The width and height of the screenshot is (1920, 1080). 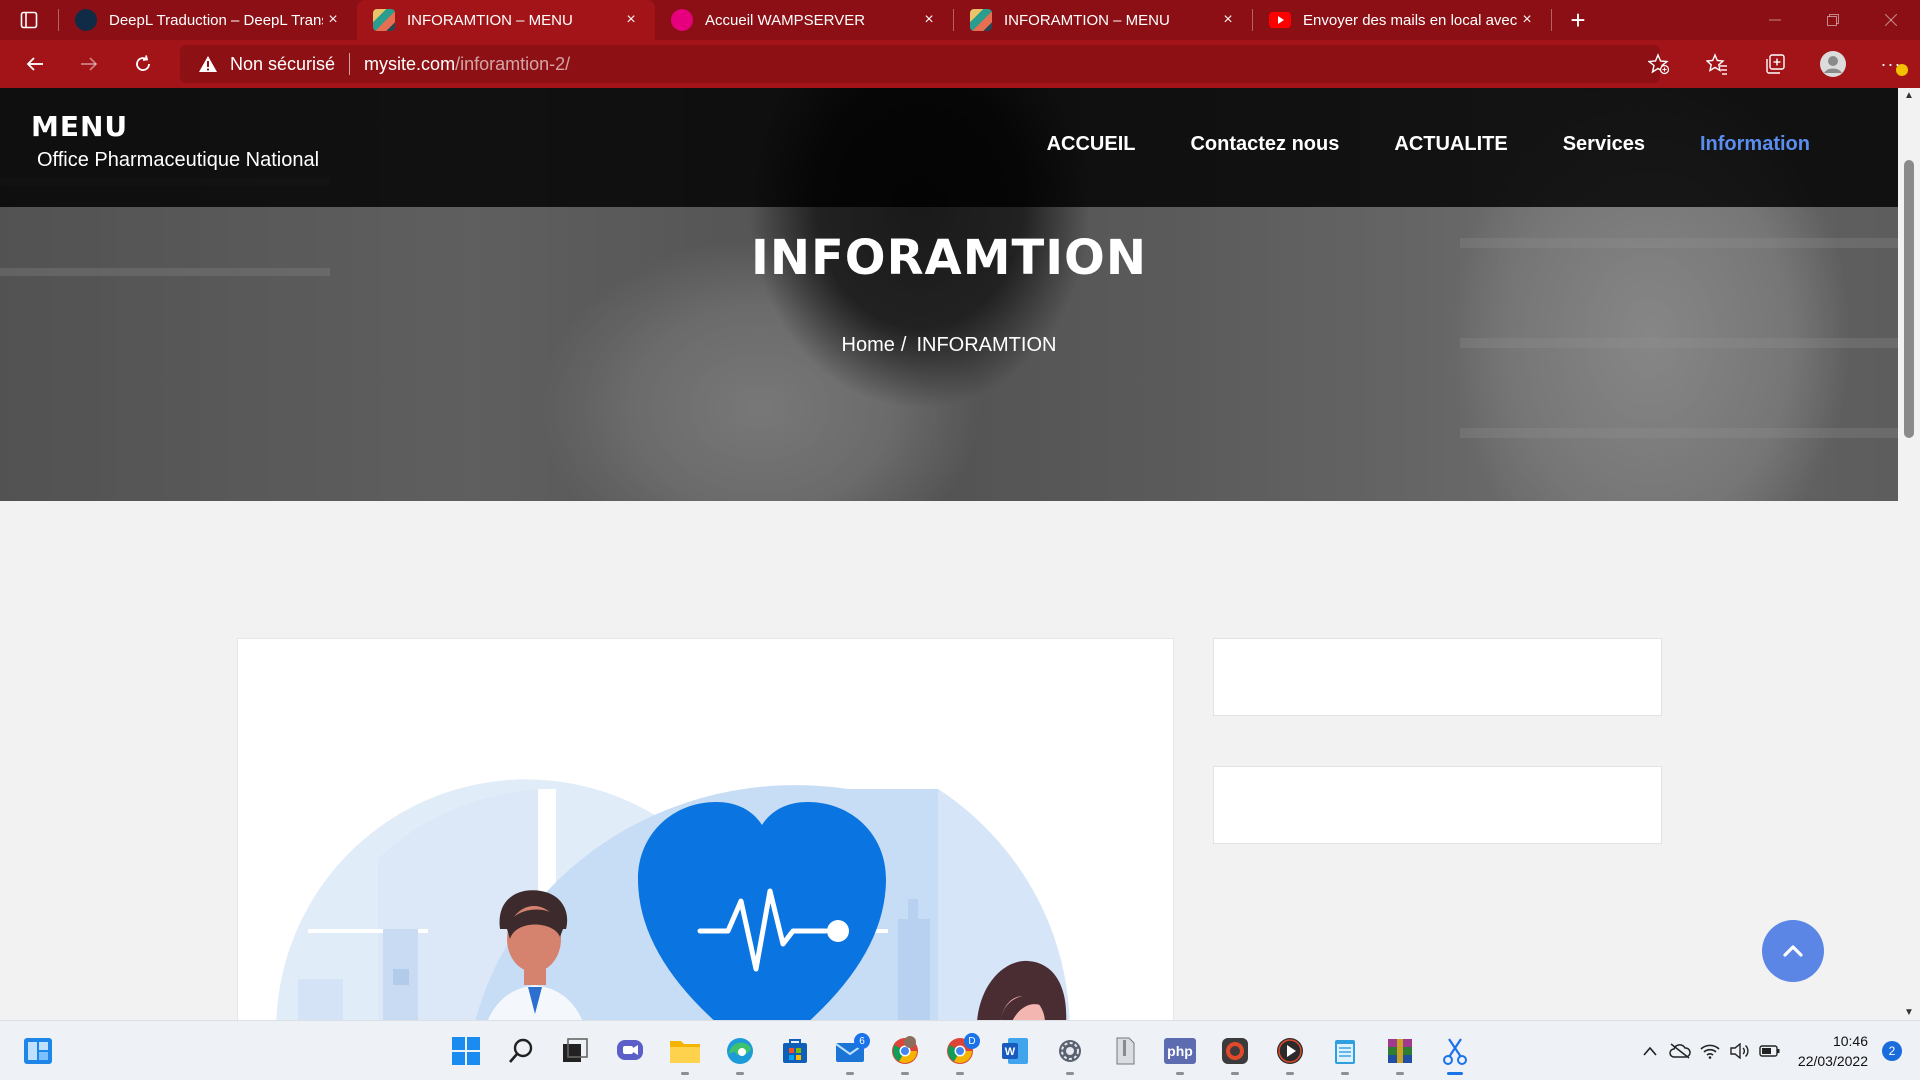 What do you see at coordinates (208, 20) in the screenshot?
I see `browser-tab-deepl: DeepL Traduction – DeepL Transl ×` at bounding box center [208, 20].